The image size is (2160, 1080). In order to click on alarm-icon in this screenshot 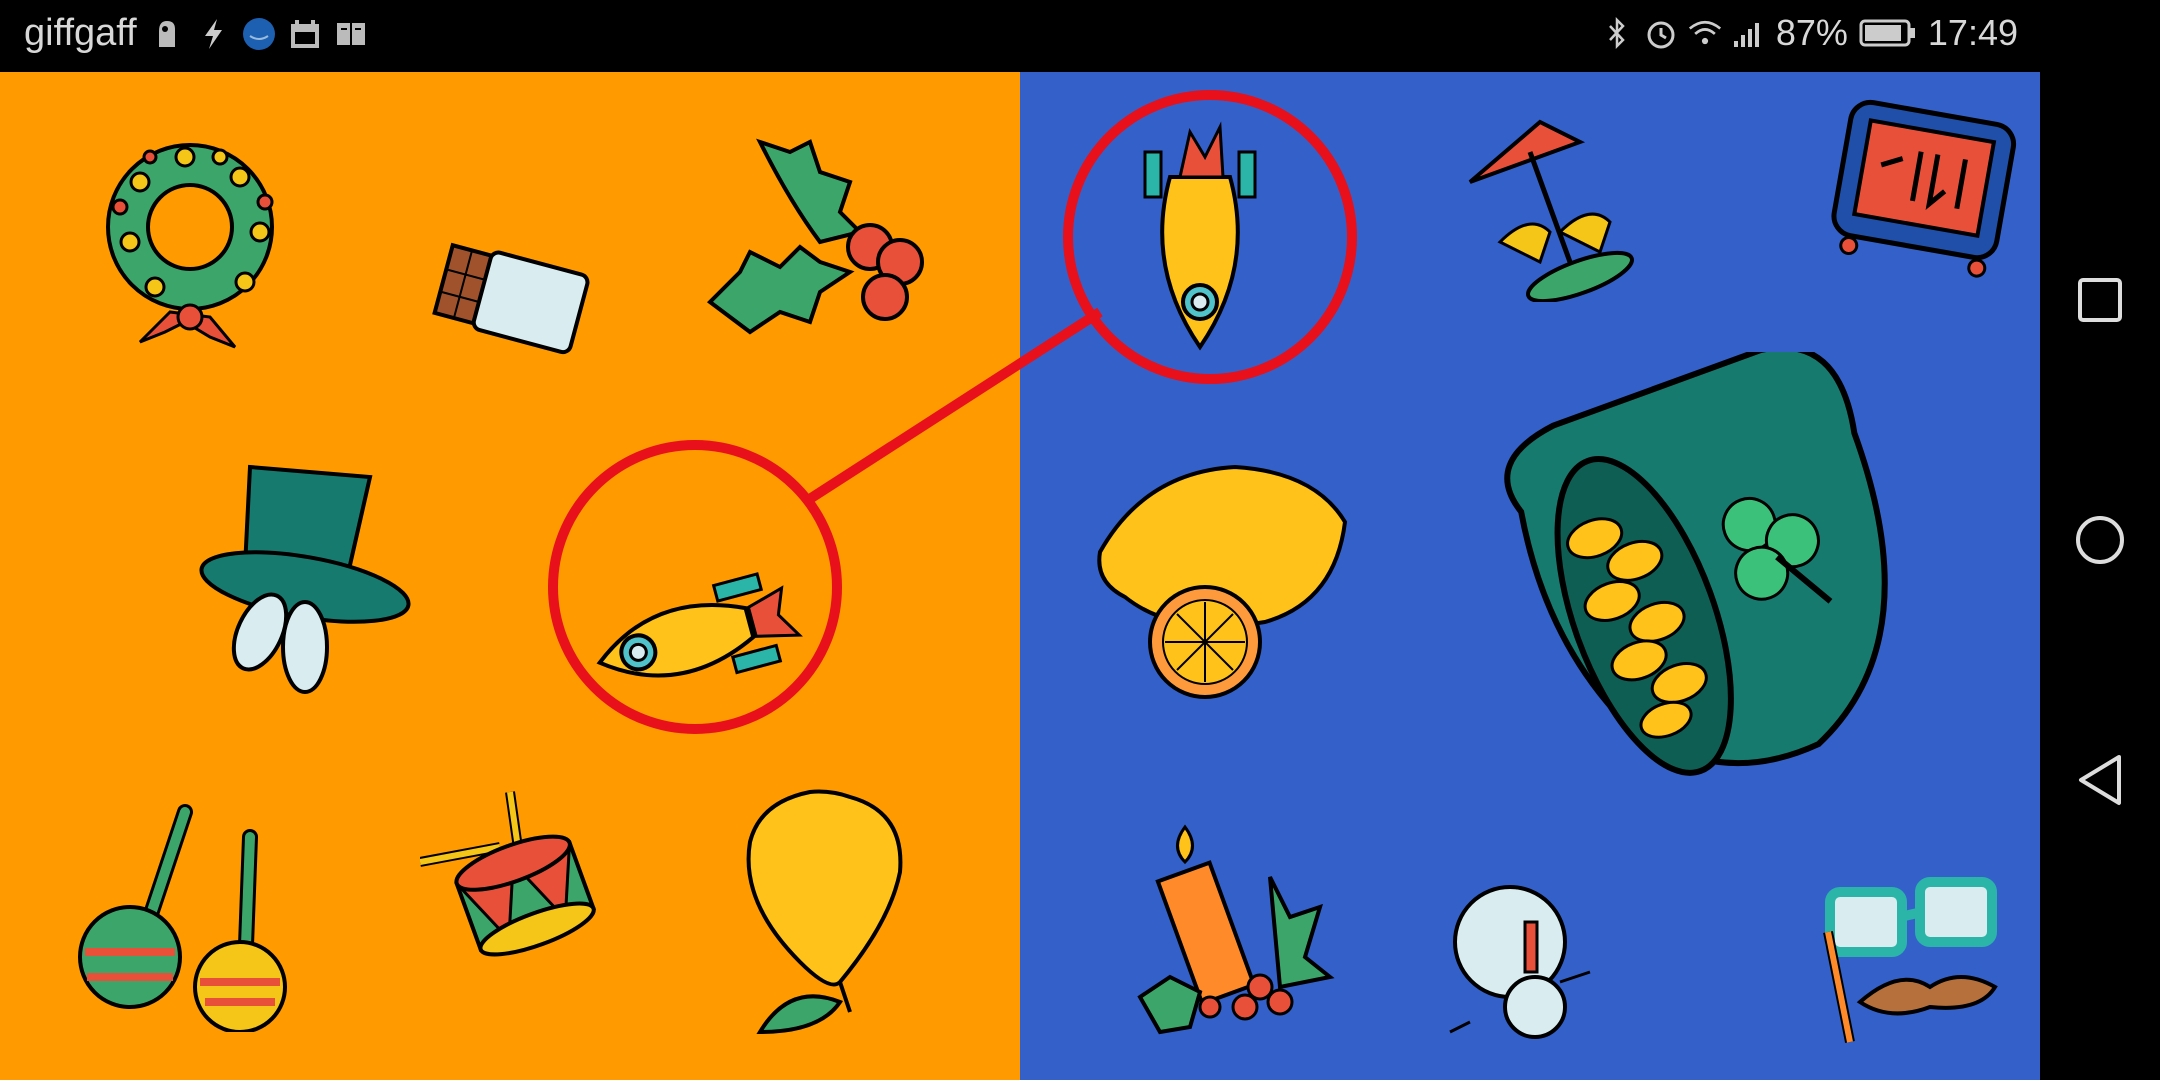, I will do `click(1661, 33)`.